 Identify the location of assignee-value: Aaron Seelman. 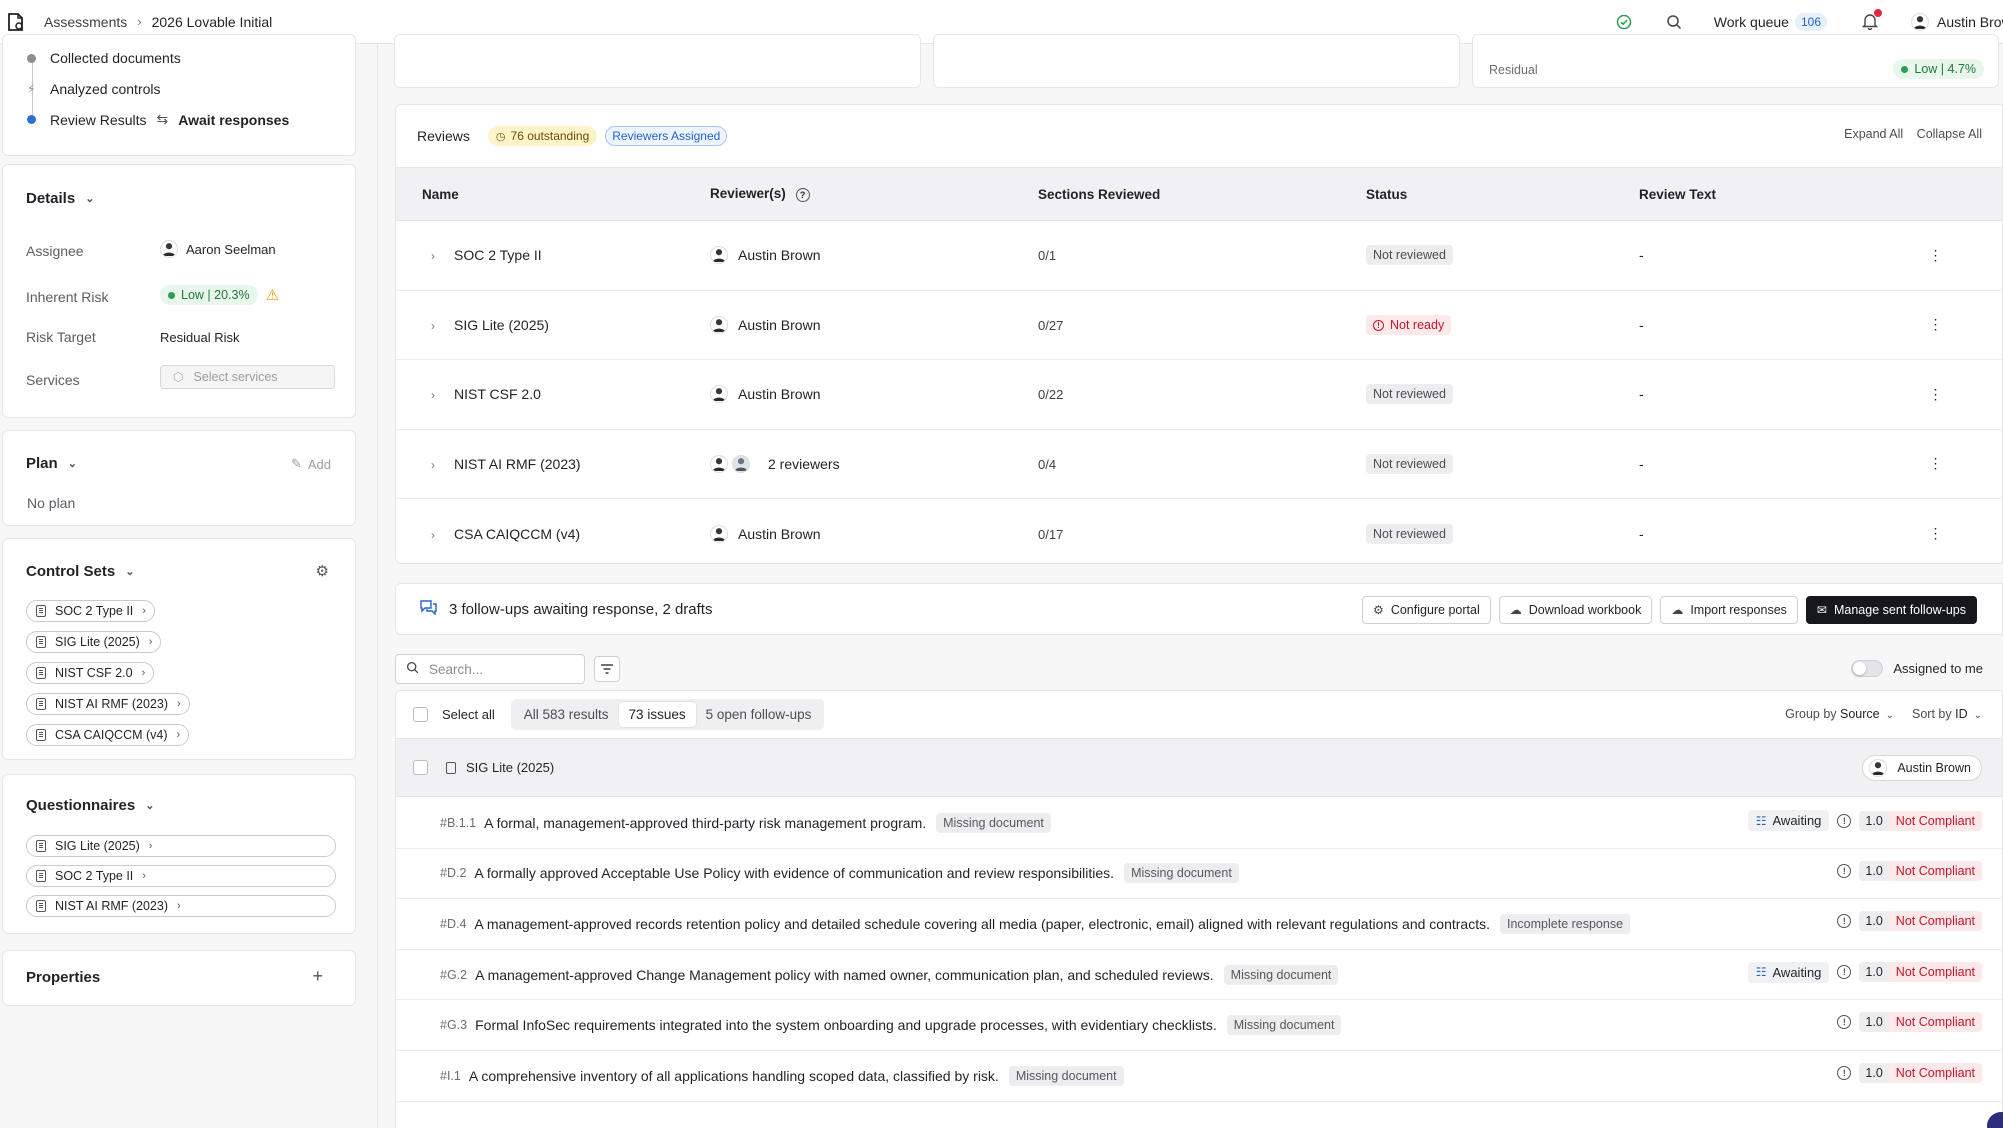
(218, 249).